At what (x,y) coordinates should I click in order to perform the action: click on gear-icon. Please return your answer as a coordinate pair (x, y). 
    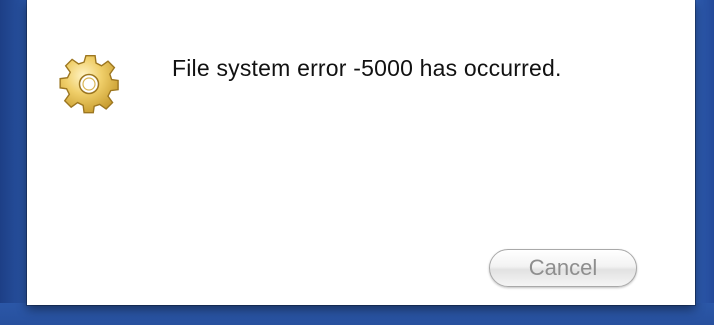
    Looking at the image, I should click on (89, 84).